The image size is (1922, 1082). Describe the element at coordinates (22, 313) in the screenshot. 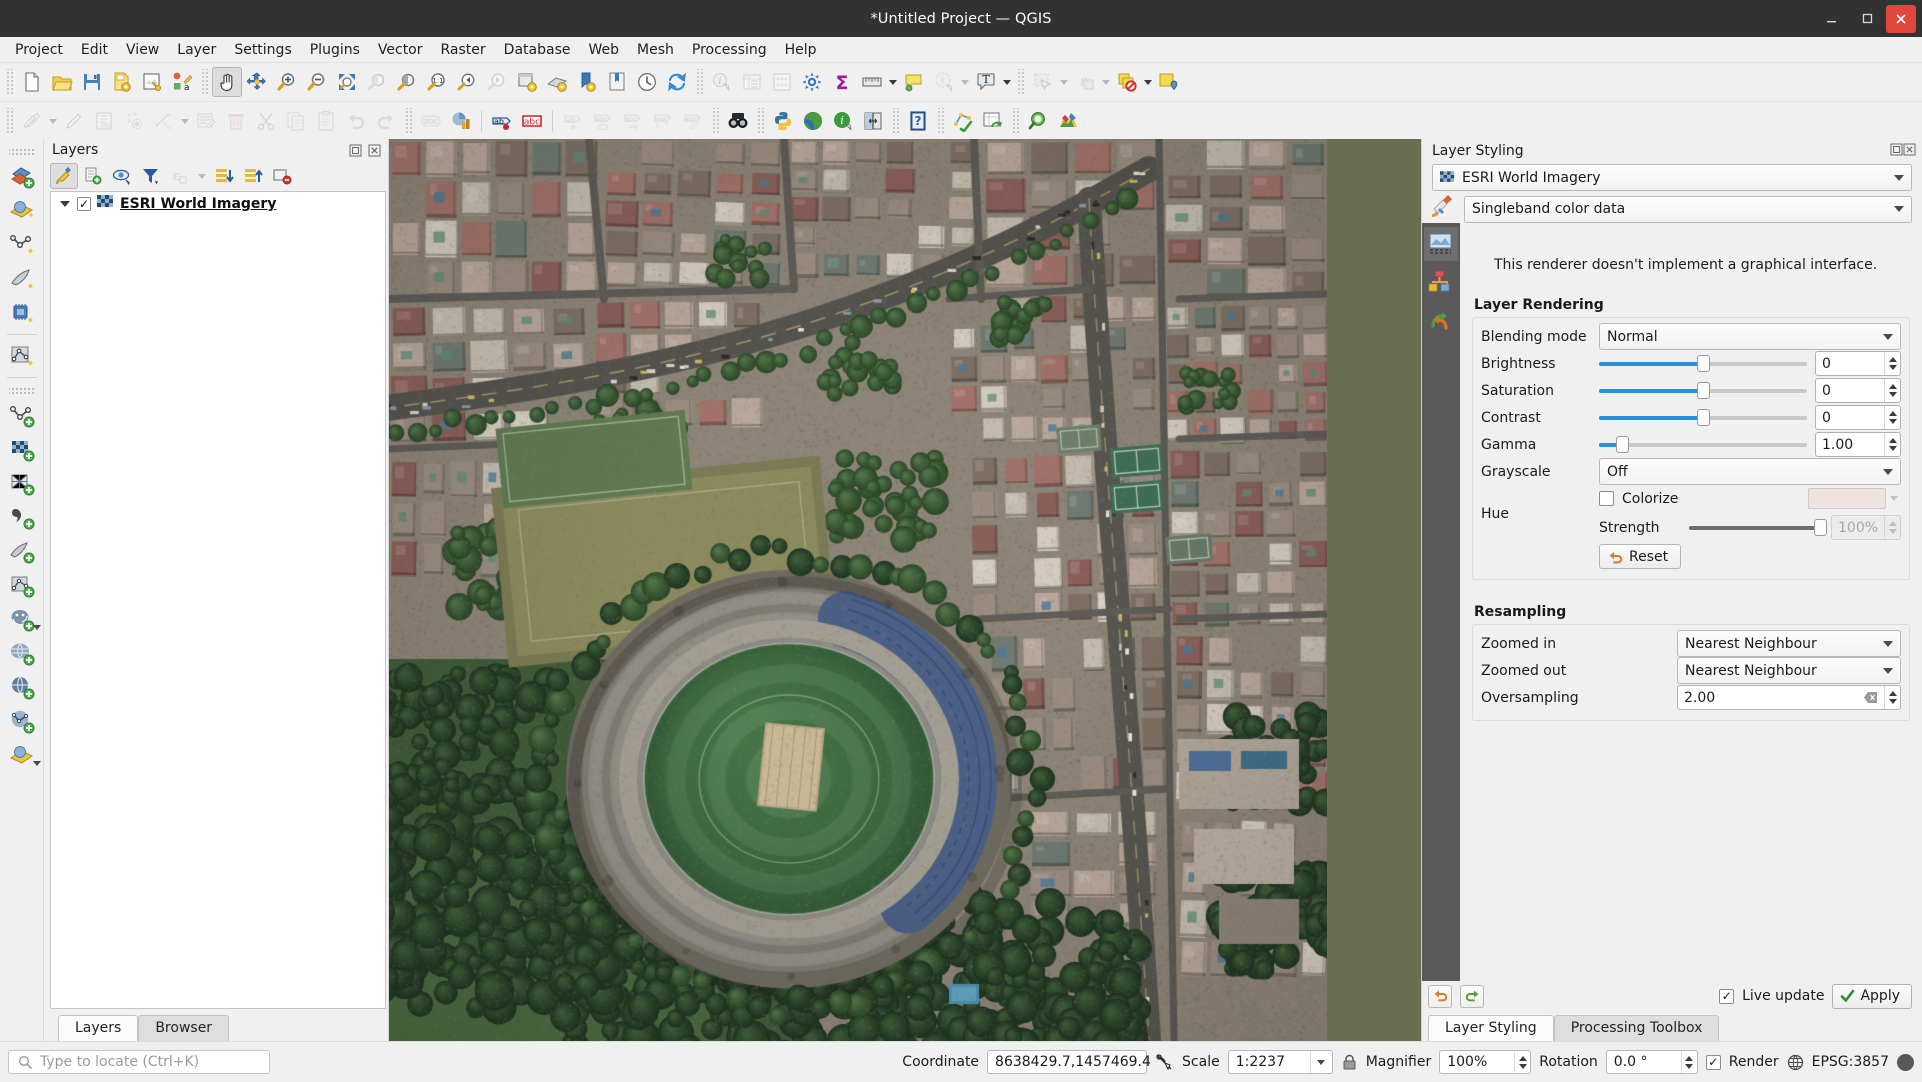

I see `new-memory-layer-icon` at that location.